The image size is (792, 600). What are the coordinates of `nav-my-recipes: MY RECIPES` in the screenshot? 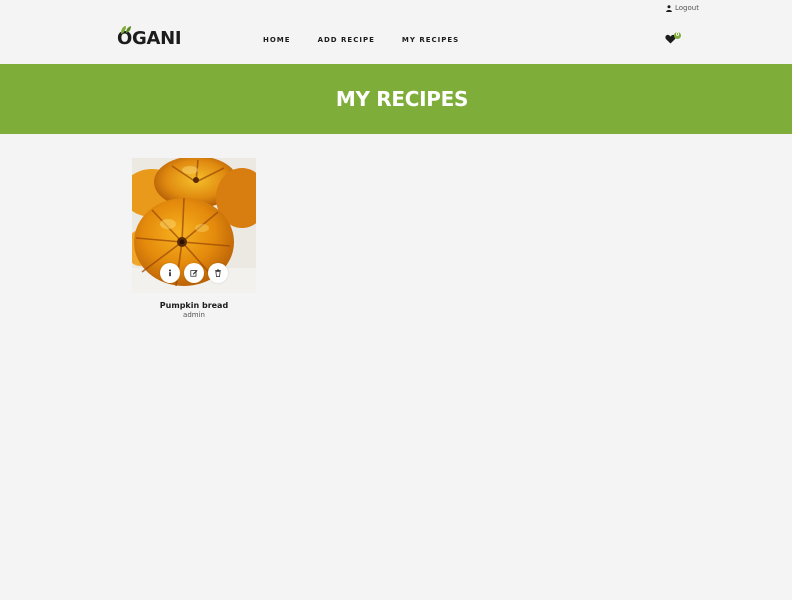 It's located at (430, 40).